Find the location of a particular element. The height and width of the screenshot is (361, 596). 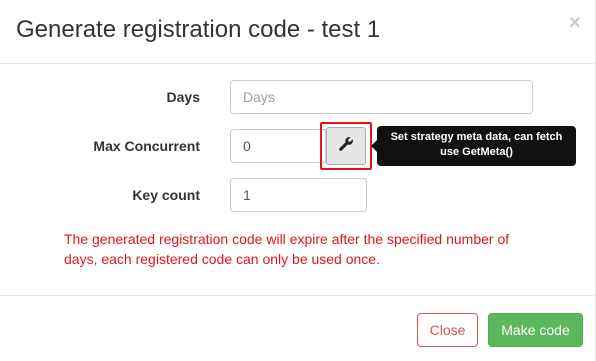

wrench-icon is located at coordinates (346, 146).